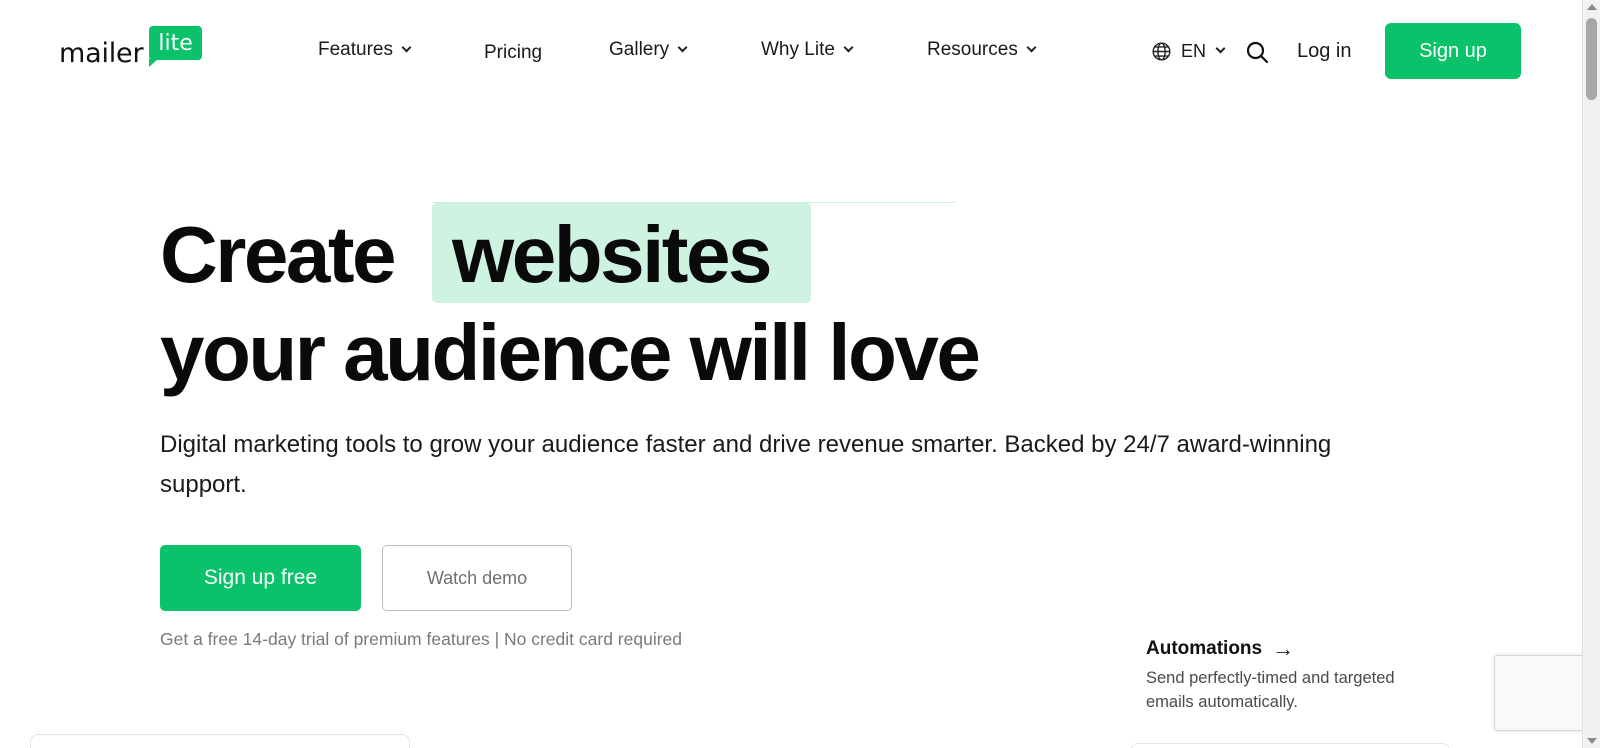  I want to click on headline-line-2: your audience will love, so click(570, 352).